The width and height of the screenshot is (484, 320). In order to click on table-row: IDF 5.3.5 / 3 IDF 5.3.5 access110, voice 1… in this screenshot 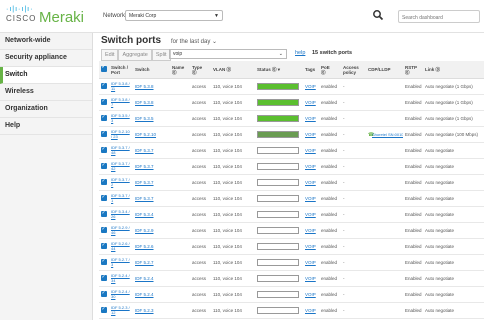, I will do `click(291, 118)`.